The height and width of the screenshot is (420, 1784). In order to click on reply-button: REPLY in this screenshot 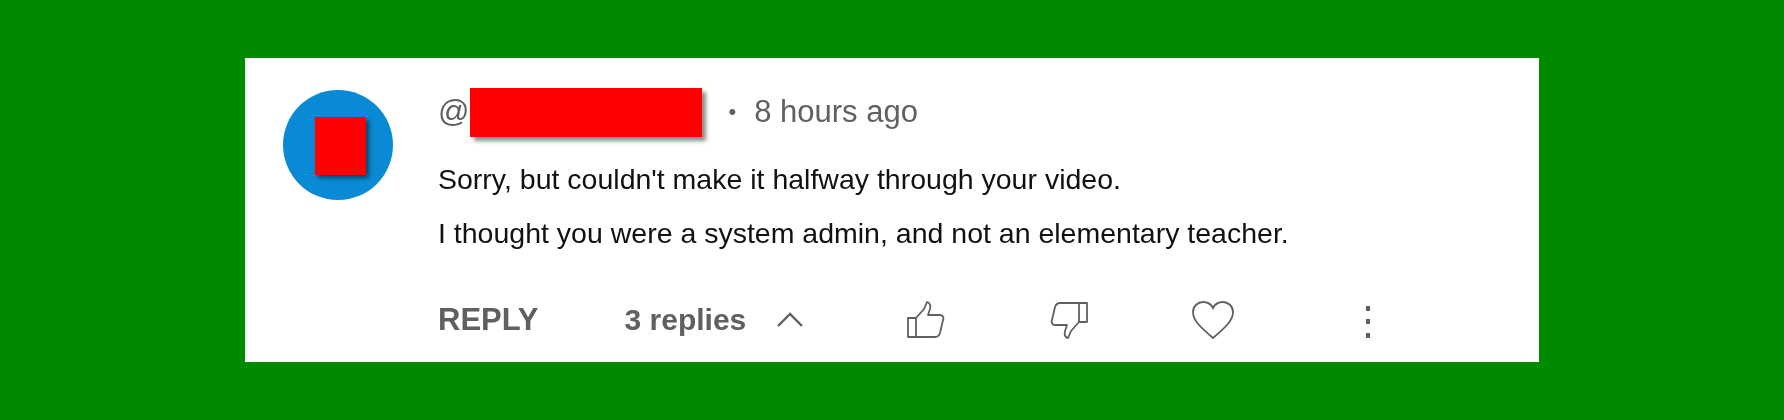, I will do `click(488, 320)`.